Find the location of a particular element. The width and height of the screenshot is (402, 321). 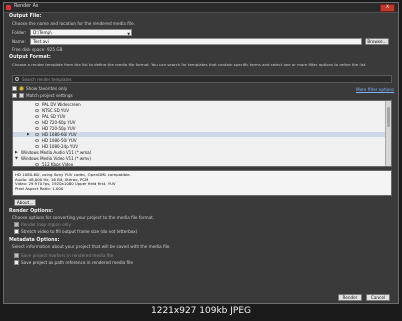

output-file-heading: Output File: is located at coordinates (25, 16).